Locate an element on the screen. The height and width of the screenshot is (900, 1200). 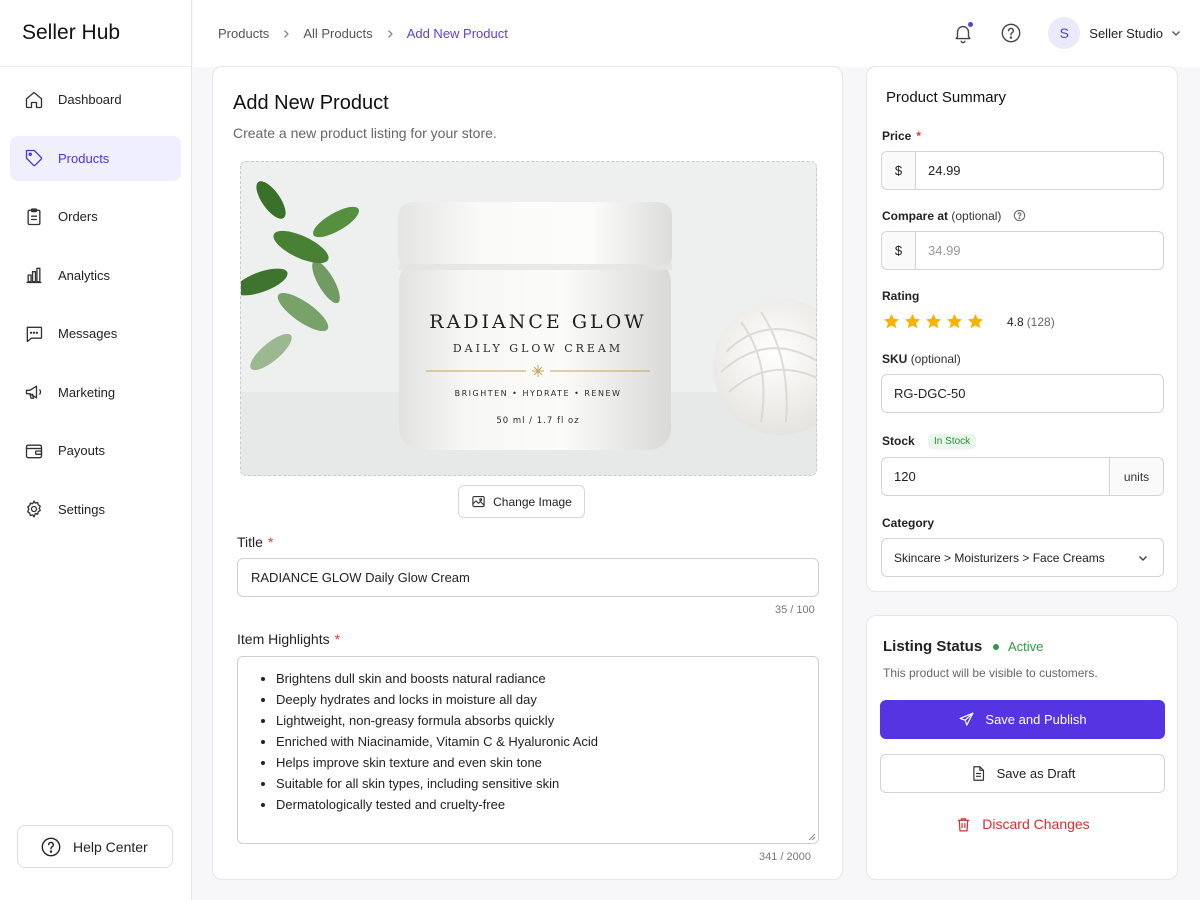
save-as-draft-label: Save as Draft is located at coordinates (1036, 773).